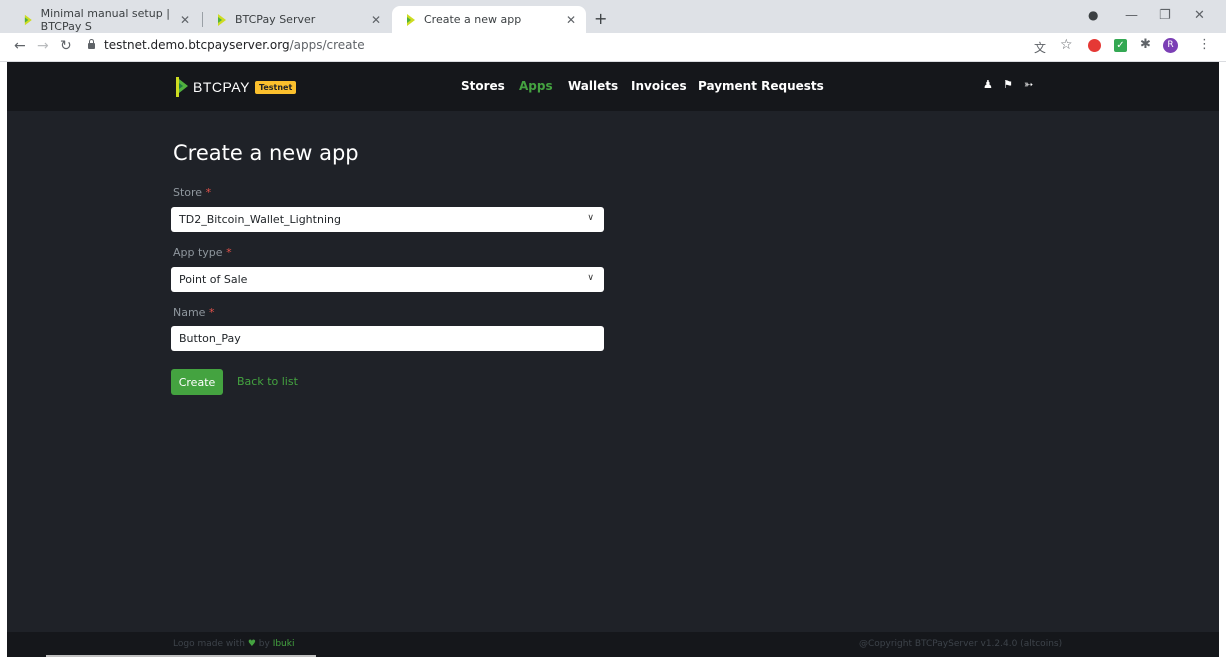  What do you see at coordinates (536, 86) in the screenshot?
I see `nav-apps: Apps` at bounding box center [536, 86].